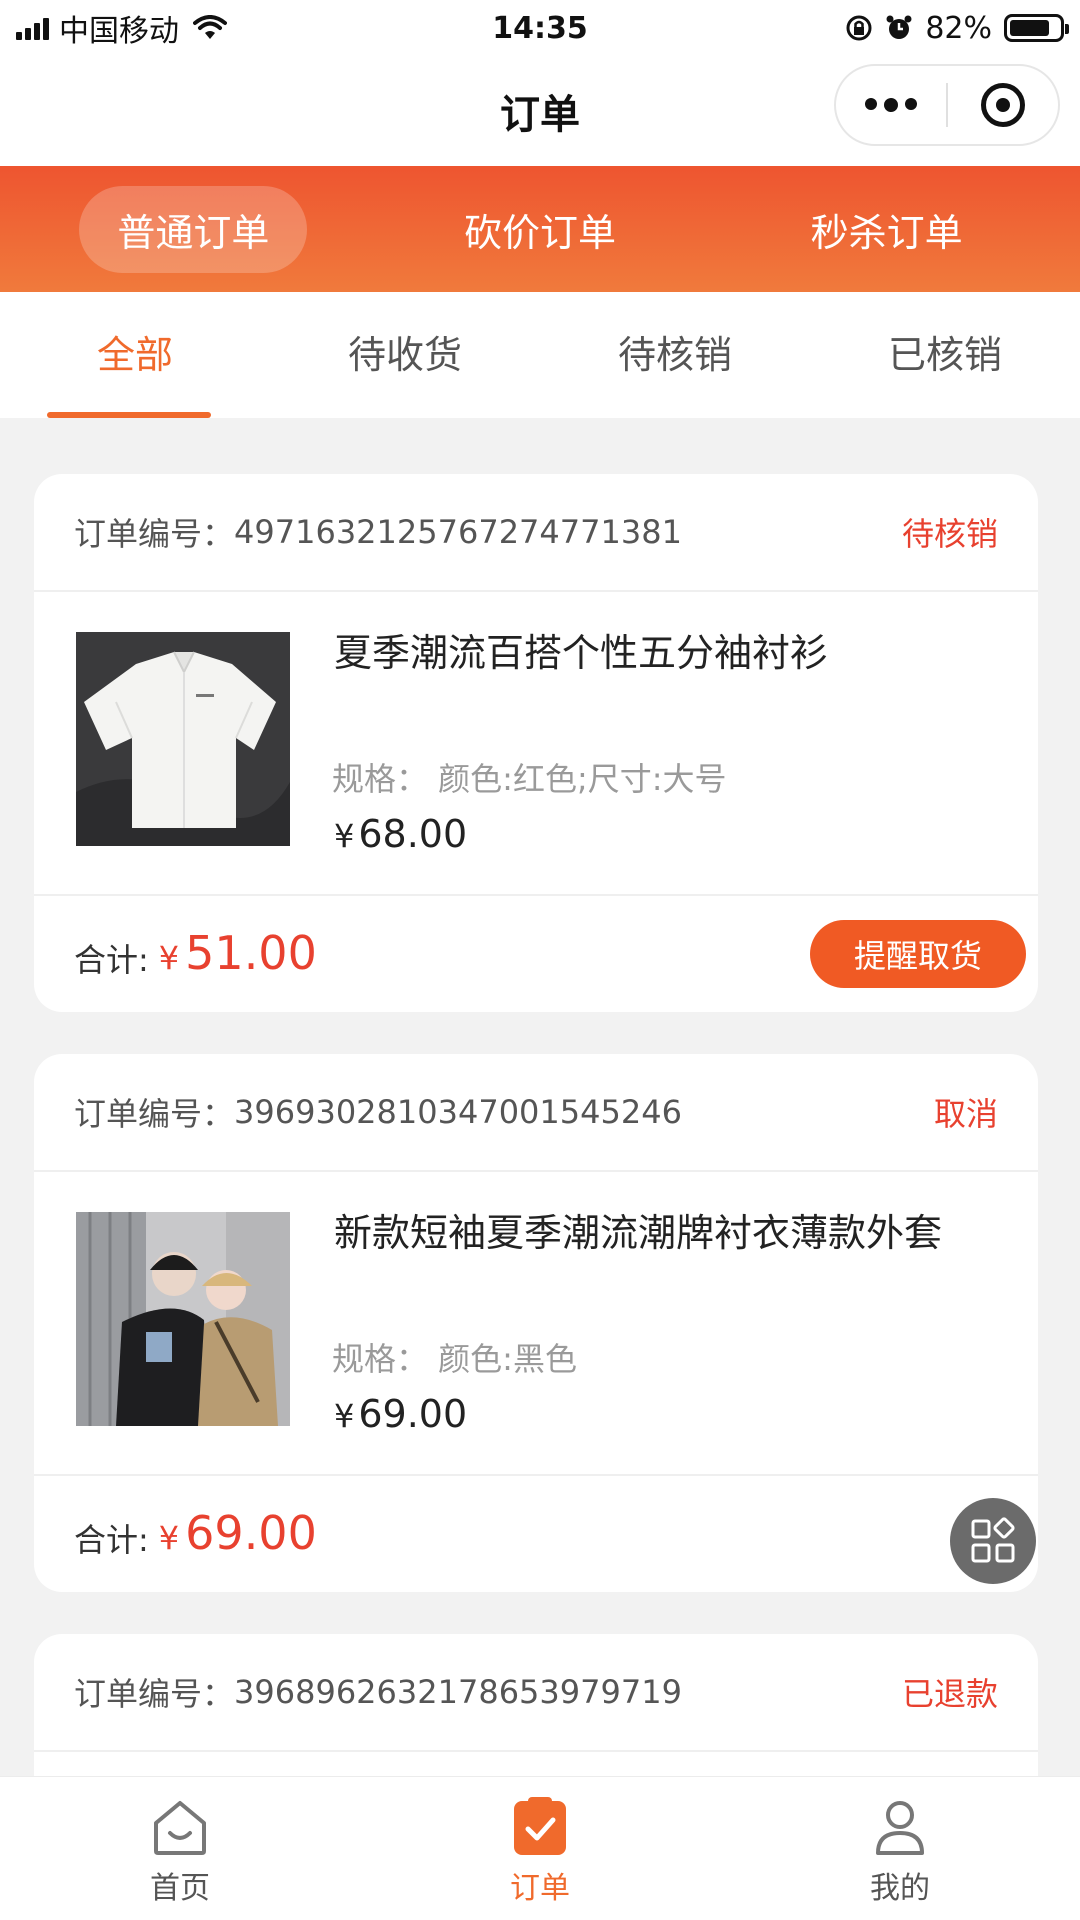 The height and width of the screenshot is (1920, 1080). I want to click on tab-bargain-orders: 砍价订单, so click(540, 229).